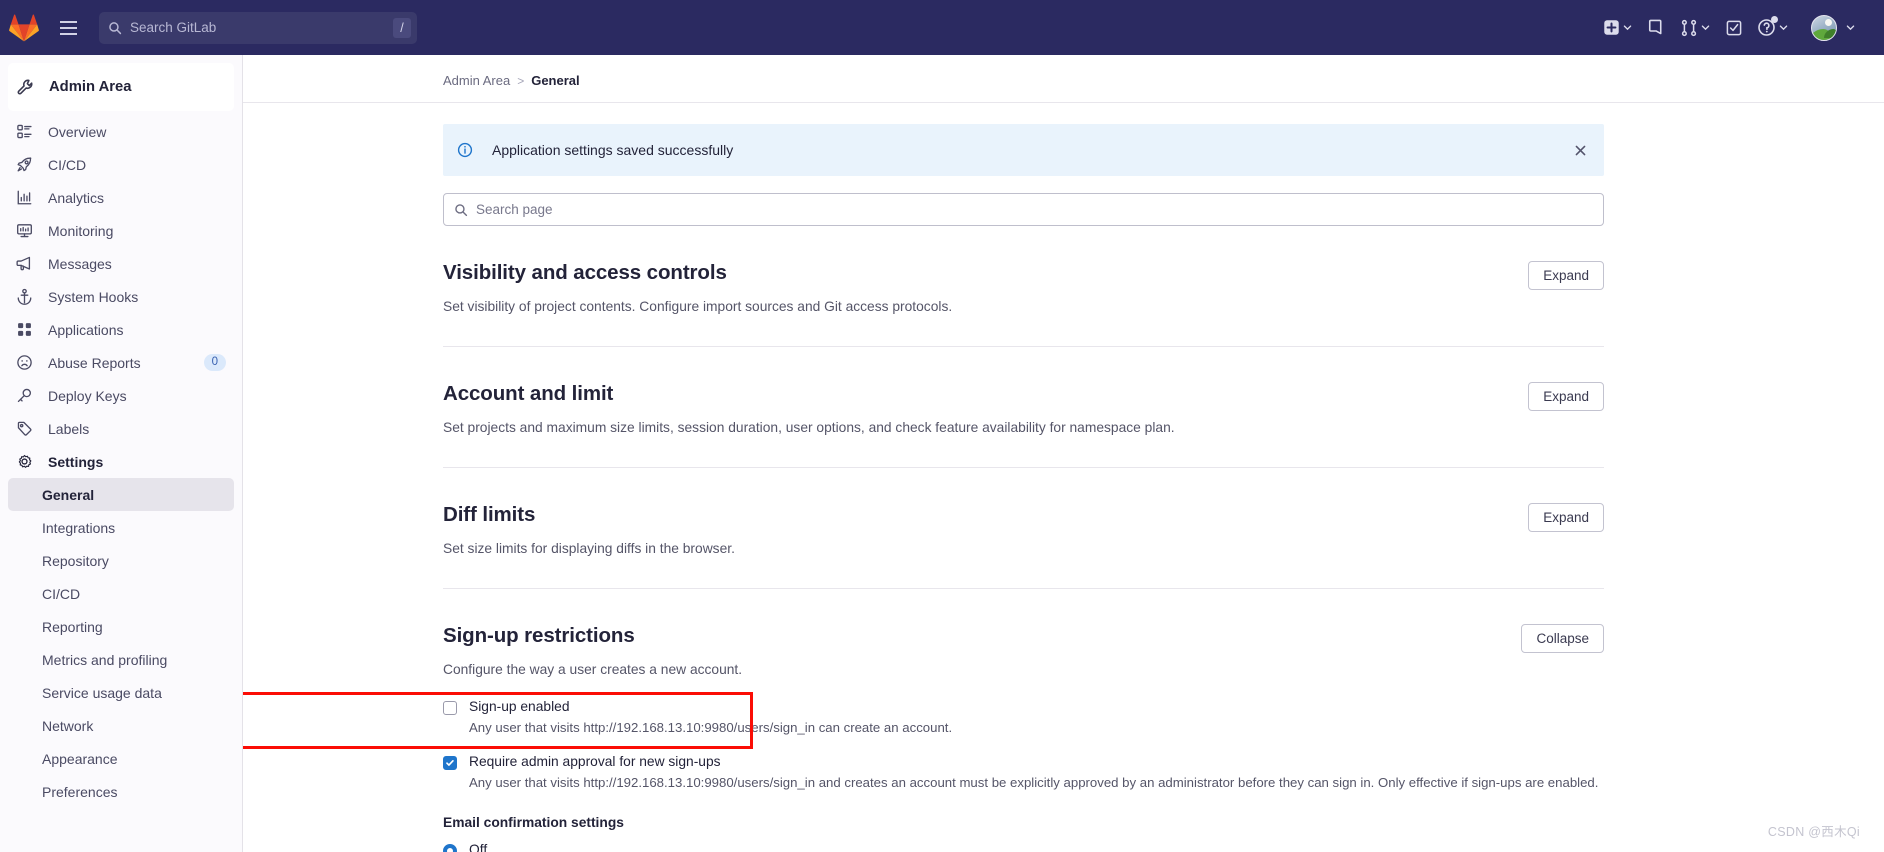 Image resolution: width=1884 pixels, height=852 pixels. Describe the element at coordinates (80, 758) in the screenshot. I see `sidebar-subitem-label: Appearance` at that location.